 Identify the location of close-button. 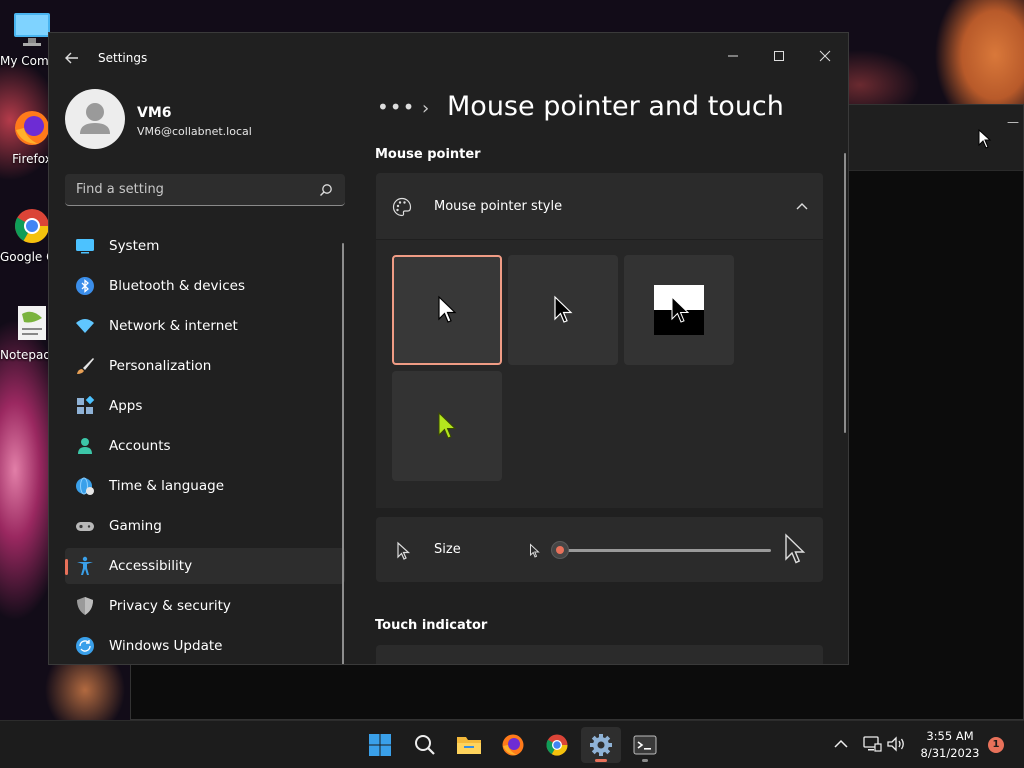
(825, 56).